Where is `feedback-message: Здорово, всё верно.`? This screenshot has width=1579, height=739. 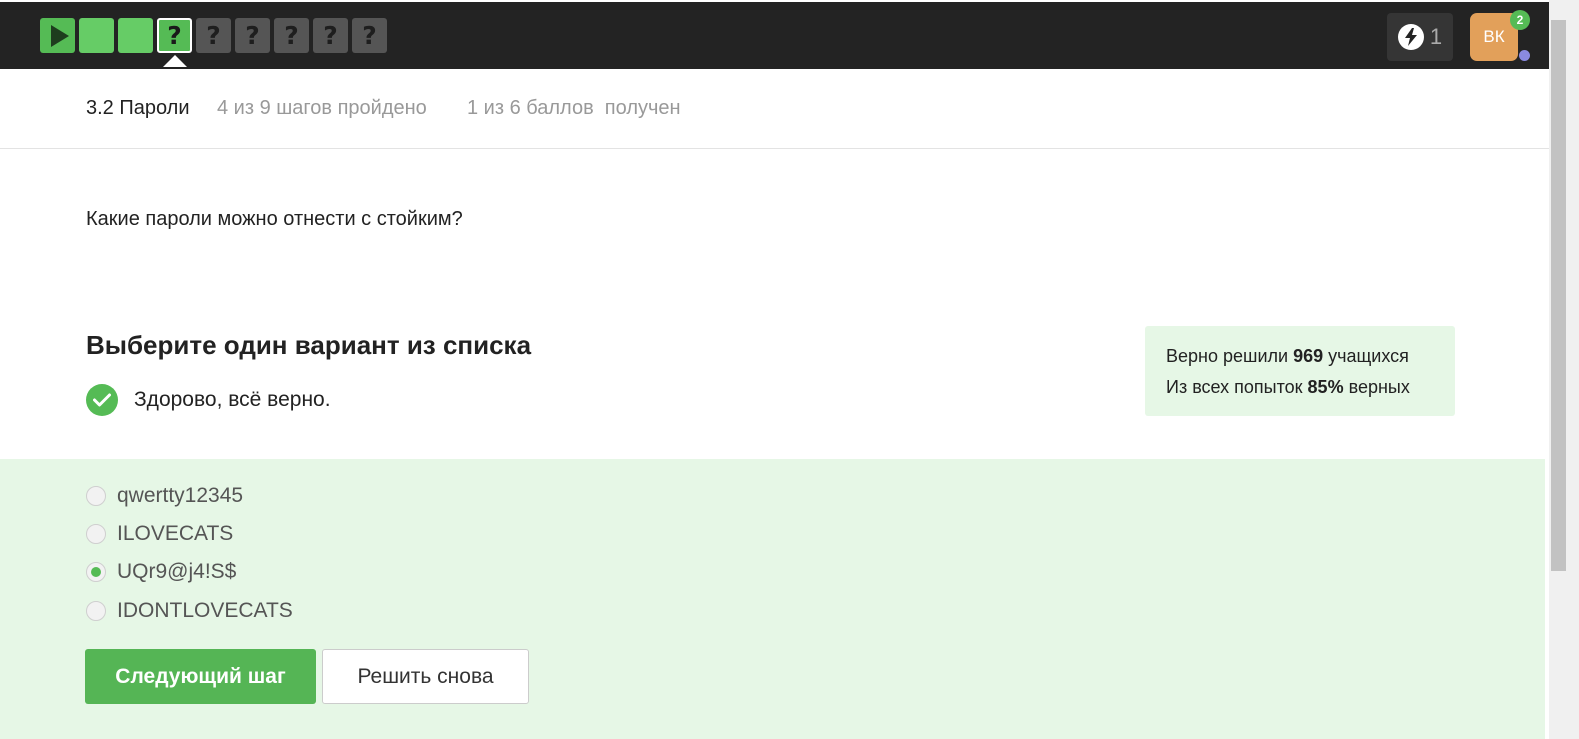
feedback-message: Здорово, всё верно. is located at coordinates (208, 400).